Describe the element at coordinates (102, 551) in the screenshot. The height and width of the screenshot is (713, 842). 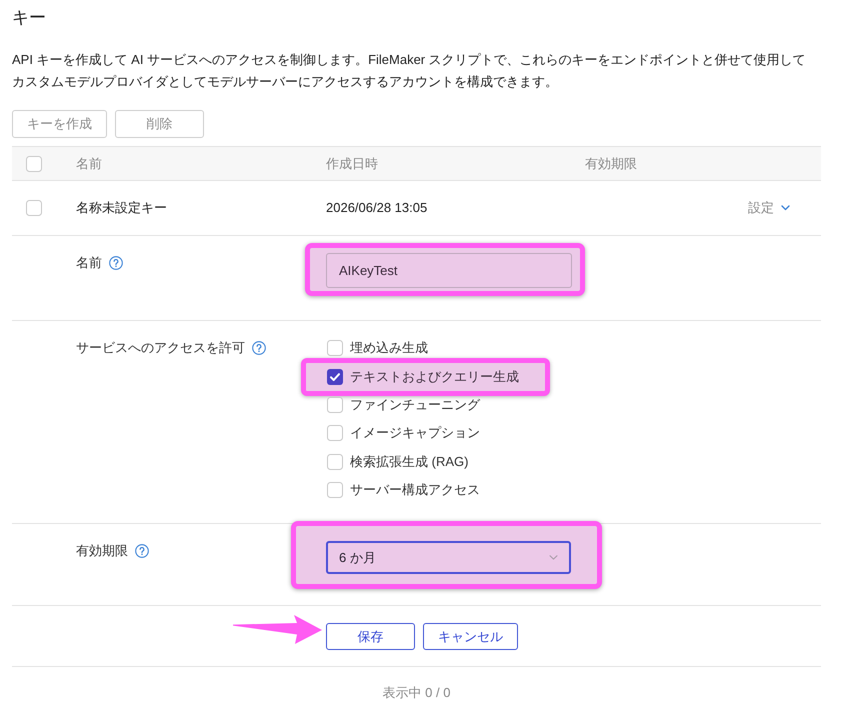
I see `field-label: 有効期限` at that location.